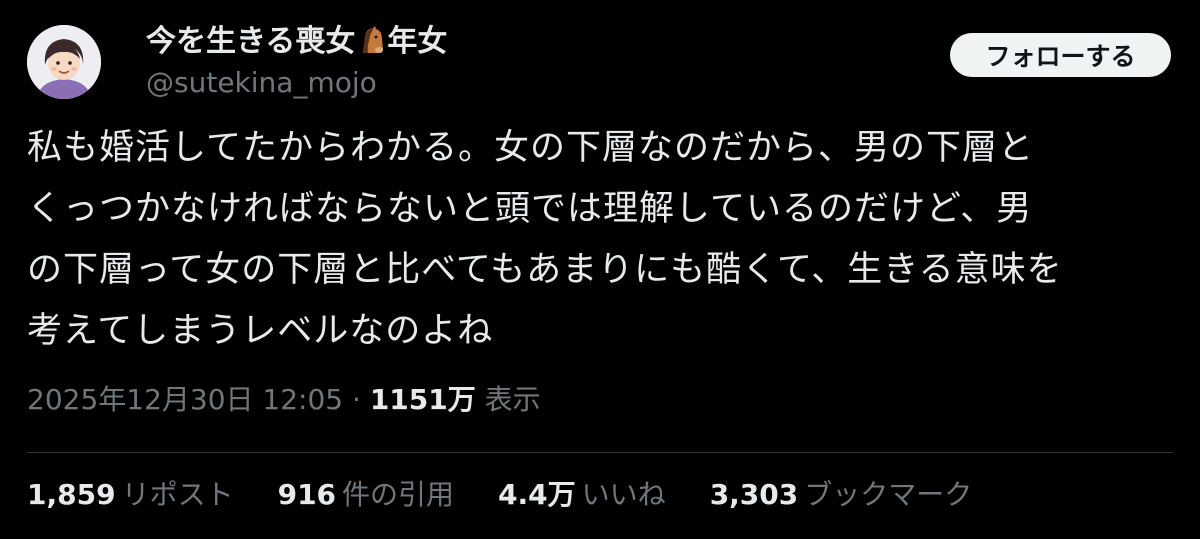  Describe the element at coordinates (754, 494) in the screenshot. I see `stat-count: 3,303` at that location.